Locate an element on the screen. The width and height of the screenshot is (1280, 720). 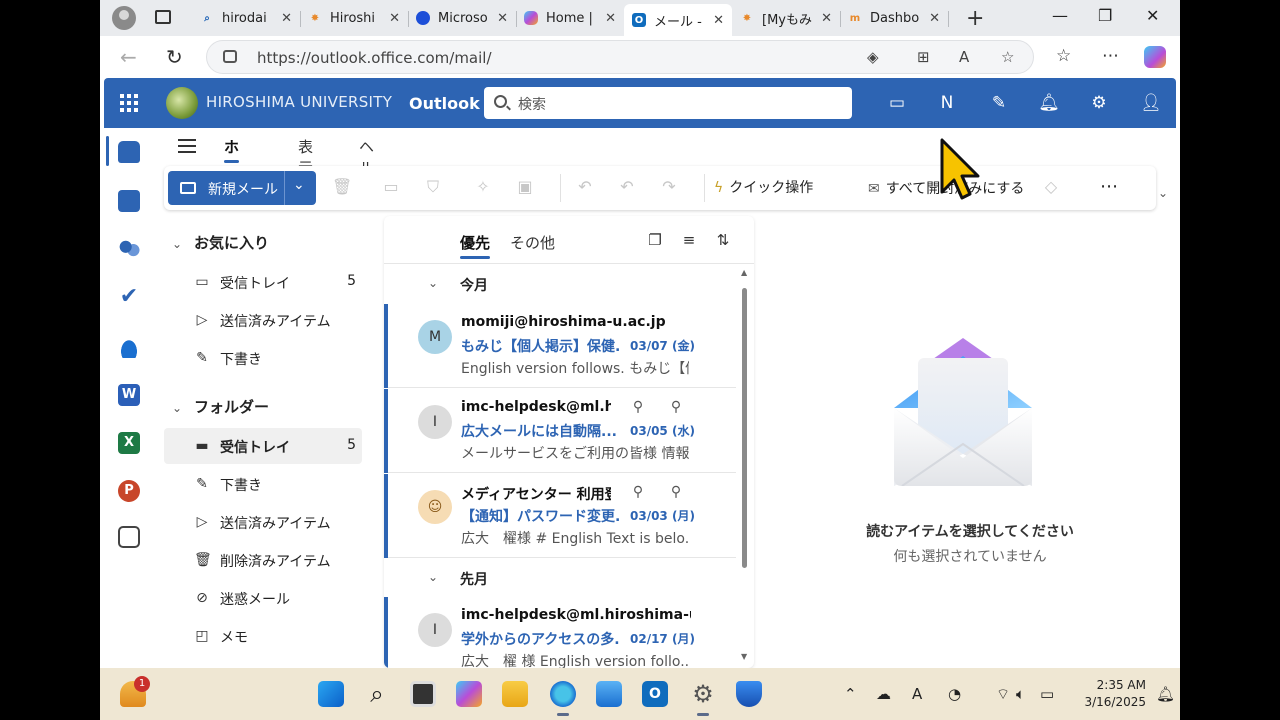
back-button: ← is located at coordinates (128, 57).